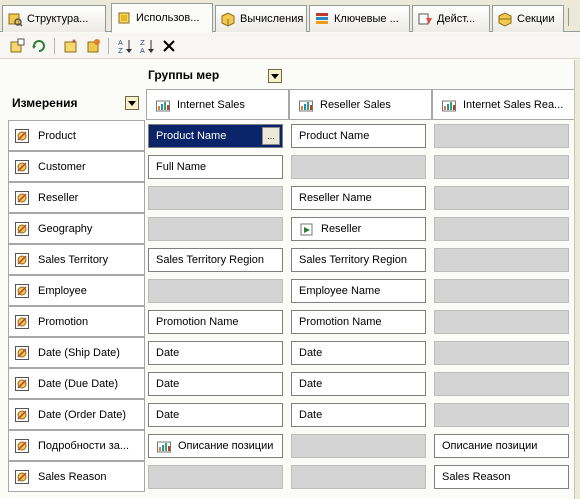 The height and width of the screenshot is (499, 580). Describe the element at coordinates (501, 477) in the screenshot. I see `usage-cell: Sales Reason` at that location.